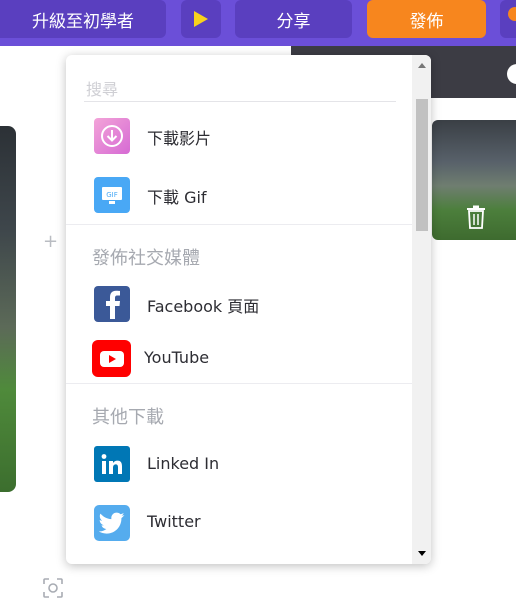 The image size is (516, 600). What do you see at coordinates (112, 464) in the screenshot?
I see `linkedin-icon` at bounding box center [112, 464].